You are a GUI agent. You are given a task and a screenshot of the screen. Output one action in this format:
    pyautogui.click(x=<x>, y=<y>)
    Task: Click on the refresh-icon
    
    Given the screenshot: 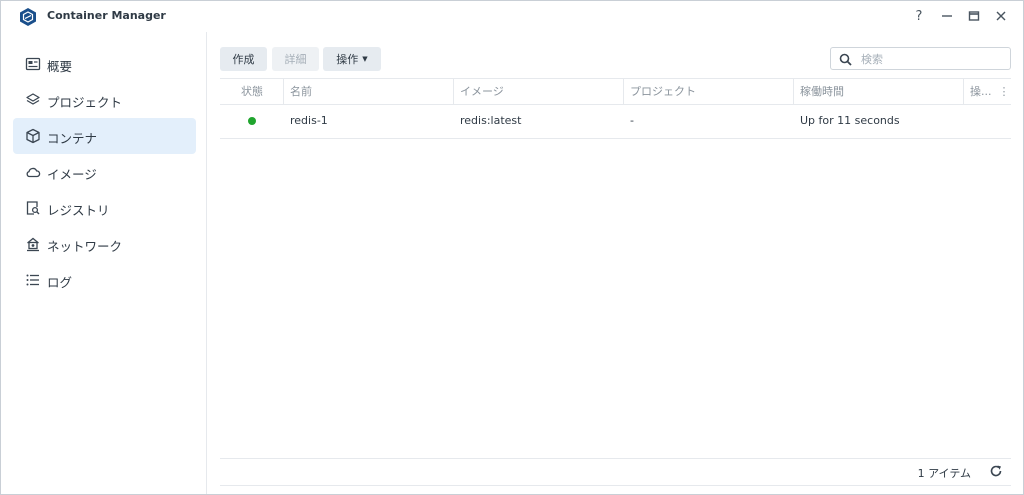 What is the action you would take?
    pyautogui.click(x=996, y=471)
    